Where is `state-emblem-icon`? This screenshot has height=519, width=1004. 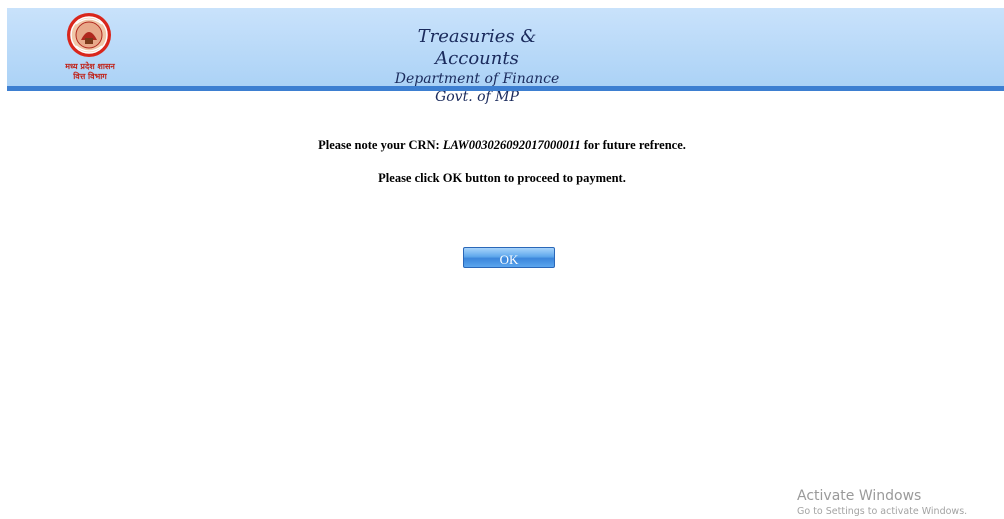
state-emblem-icon is located at coordinates (89, 35).